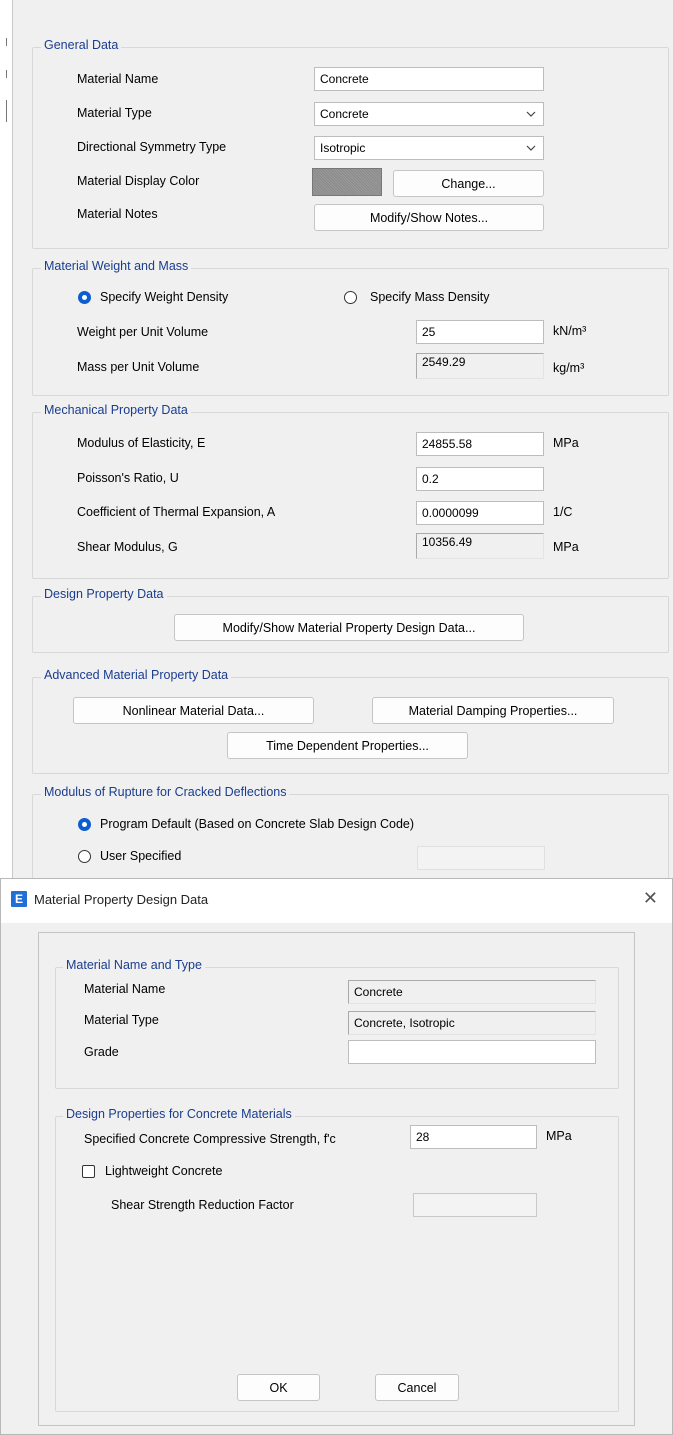 This screenshot has width=673, height=1435. Describe the element at coordinates (125, 989) in the screenshot. I see `design-material-name-label: Material Name` at that location.